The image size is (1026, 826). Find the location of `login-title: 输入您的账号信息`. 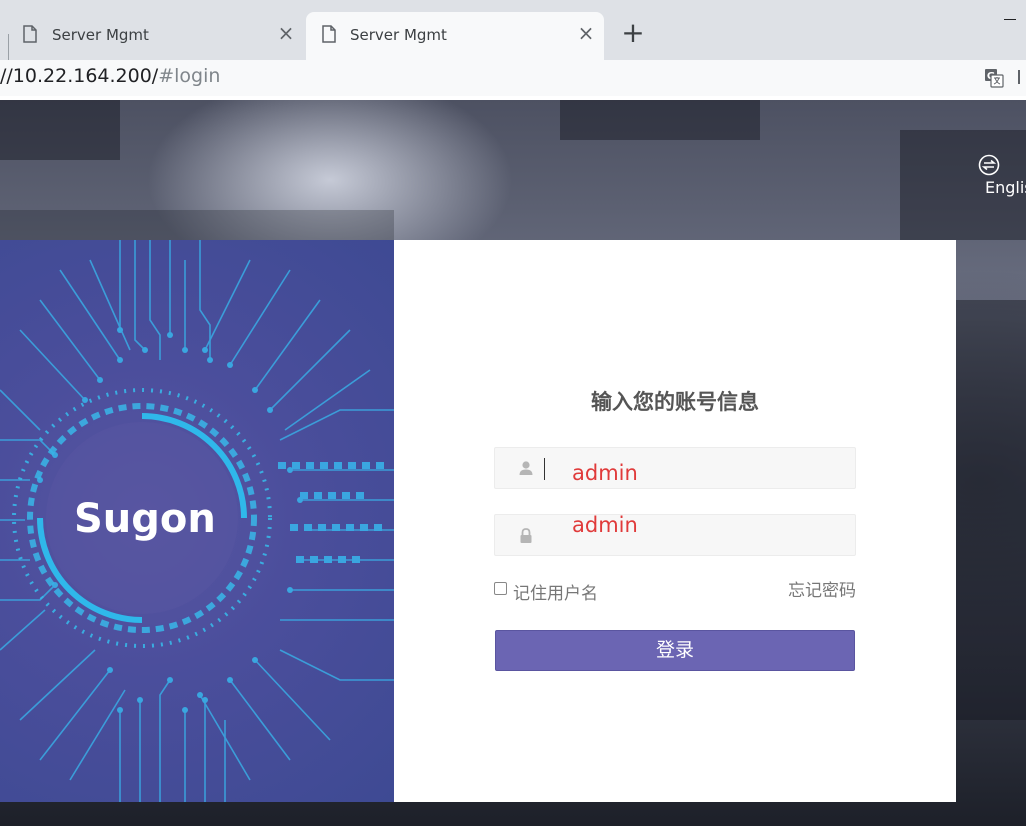

login-title: 输入您的账号信息 is located at coordinates (675, 402).